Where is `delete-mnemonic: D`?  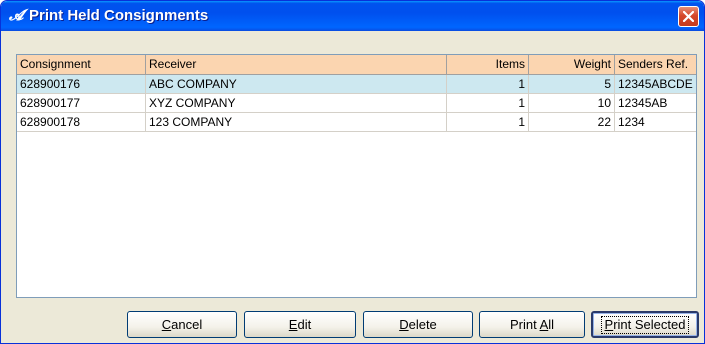 delete-mnemonic: D is located at coordinates (404, 324).